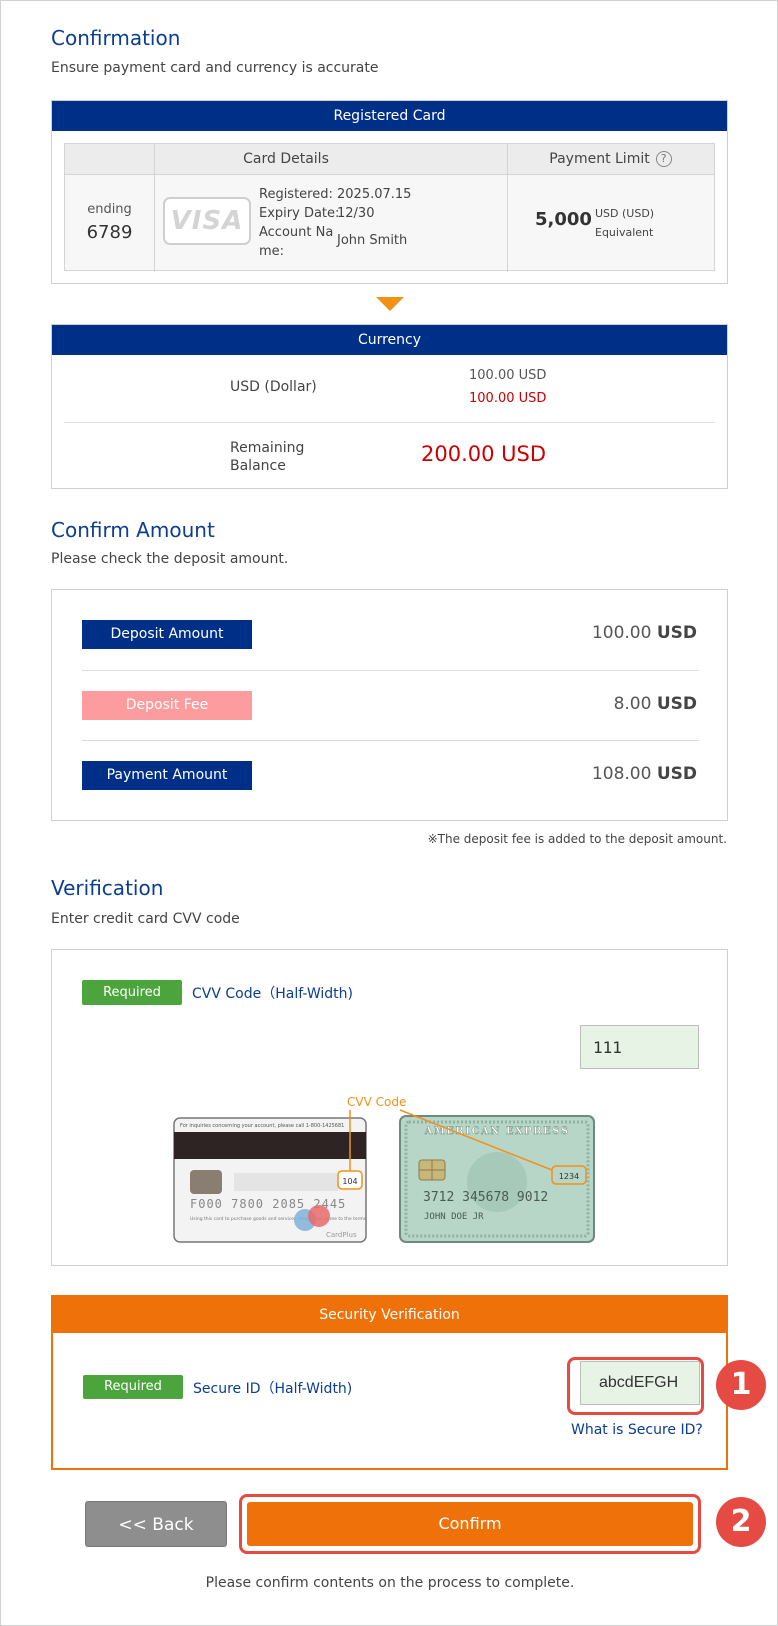 This screenshot has height=1626, width=778. What do you see at coordinates (296, 194) in the screenshot?
I see `registered-label: Registered:` at bounding box center [296, 194].